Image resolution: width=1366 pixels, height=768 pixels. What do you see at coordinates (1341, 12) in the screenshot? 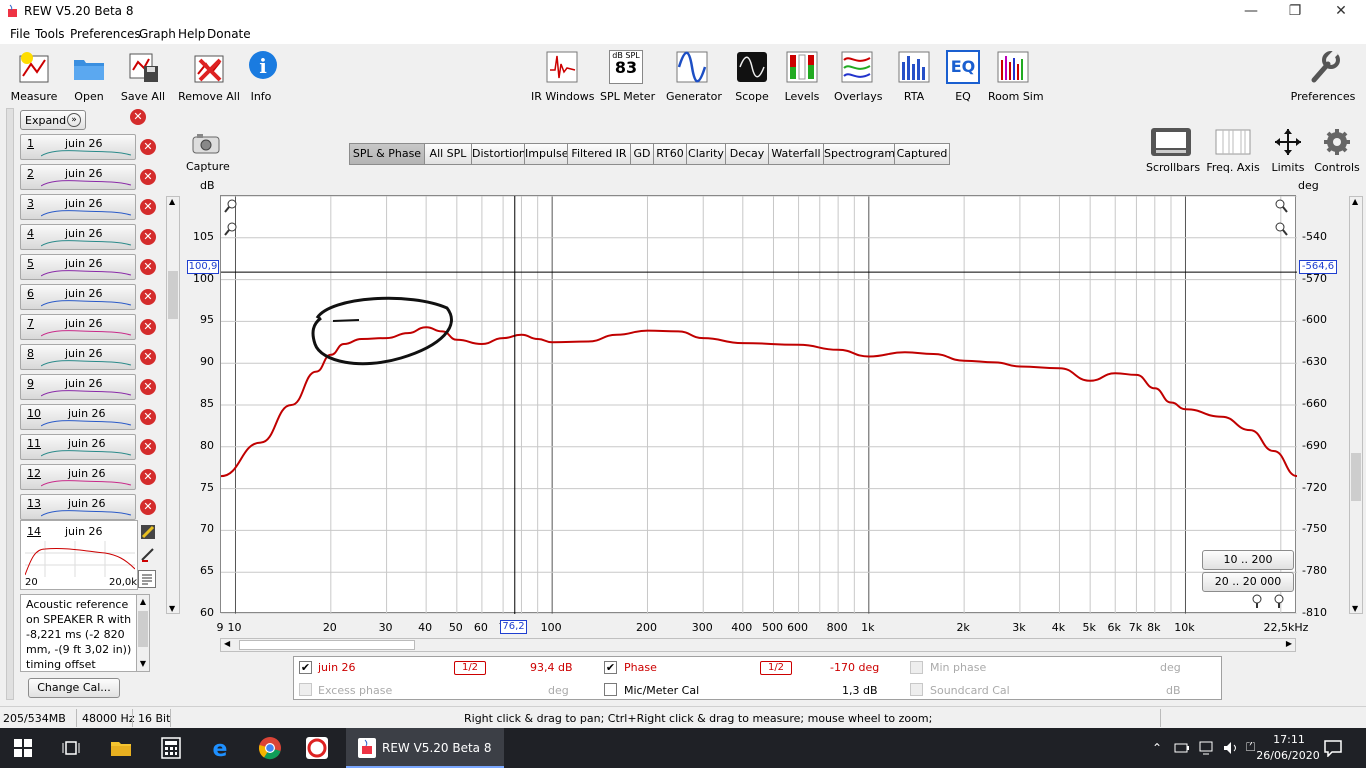
I see `close-button: ✕` at bounding box center [1341, 12].